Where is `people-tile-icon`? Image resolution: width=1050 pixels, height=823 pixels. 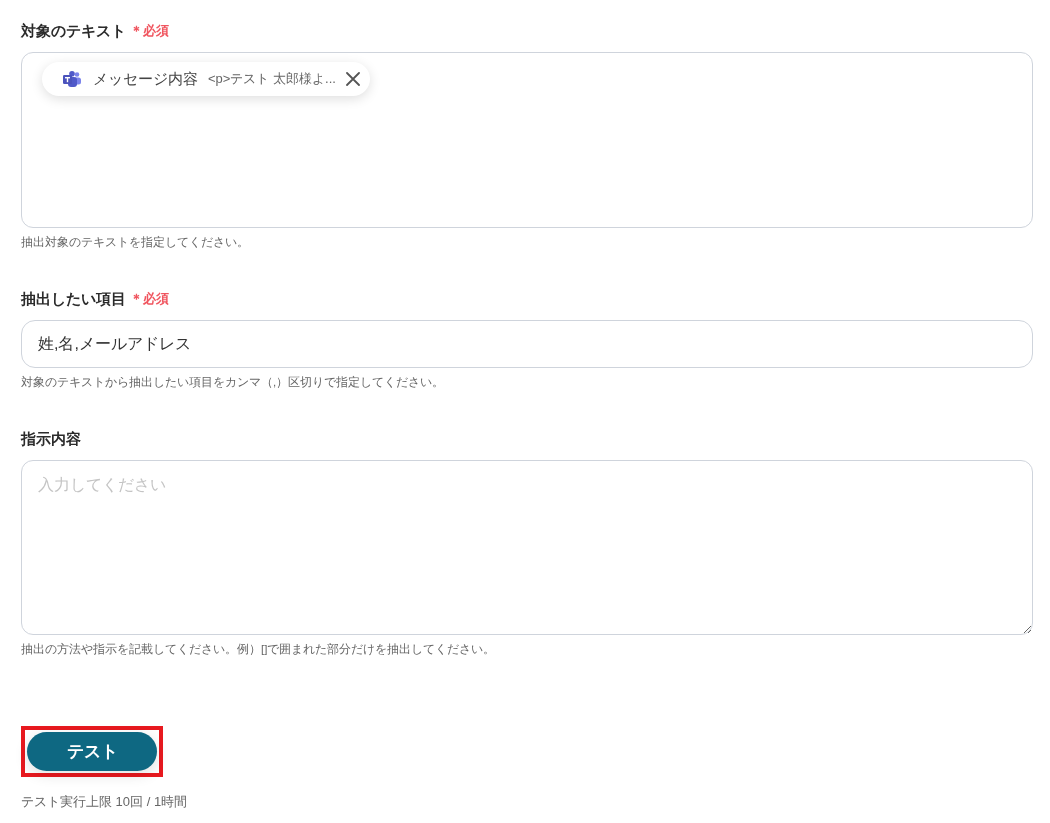
people-tile-icon is located at coordinates (72, 79).